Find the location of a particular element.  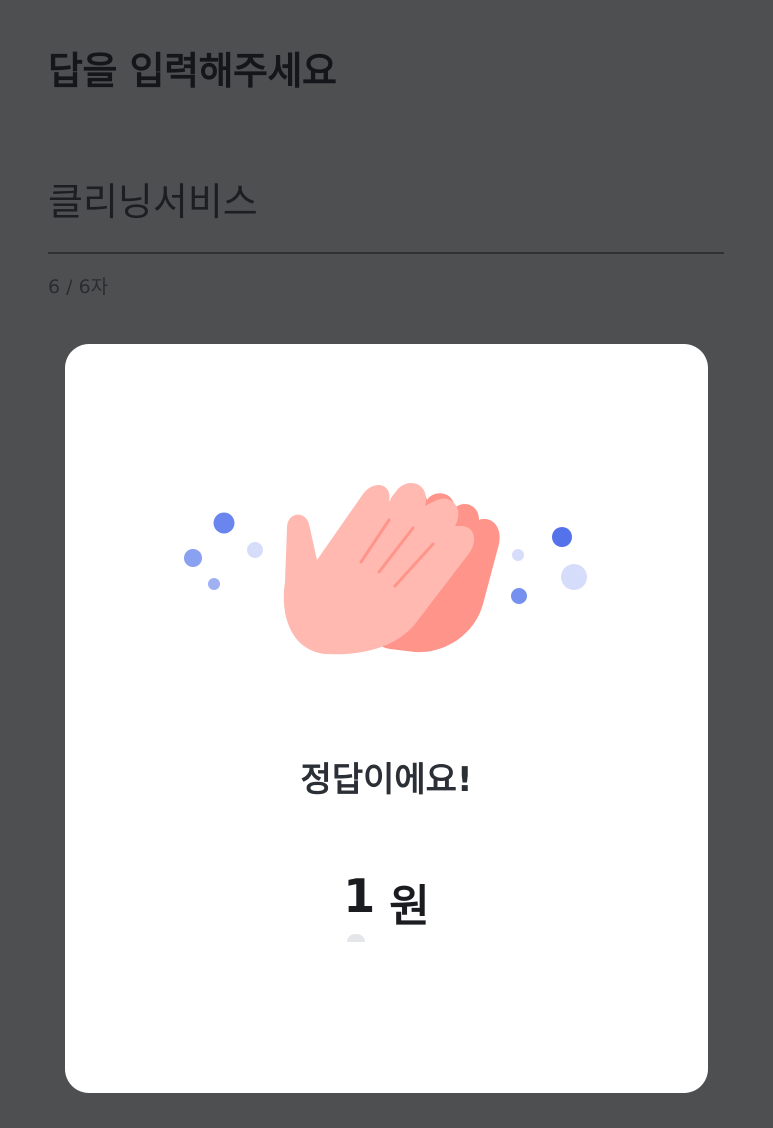

clapping-hands-icon is located at coordinates (385, 569).